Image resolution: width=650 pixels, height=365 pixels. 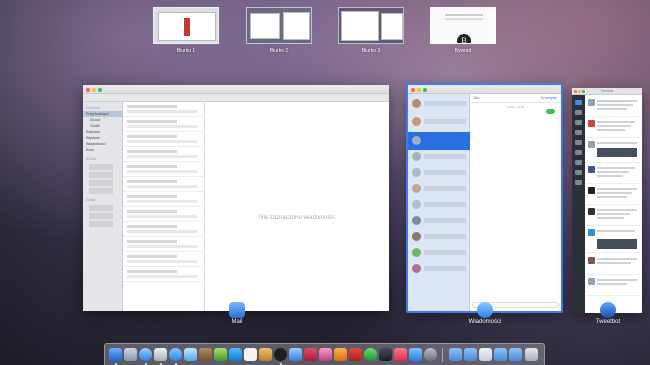 What do you see at coordinates (237, 322) in the screenshot?
I see `mail-app-label: Mail` at bounding box center [237, 322].